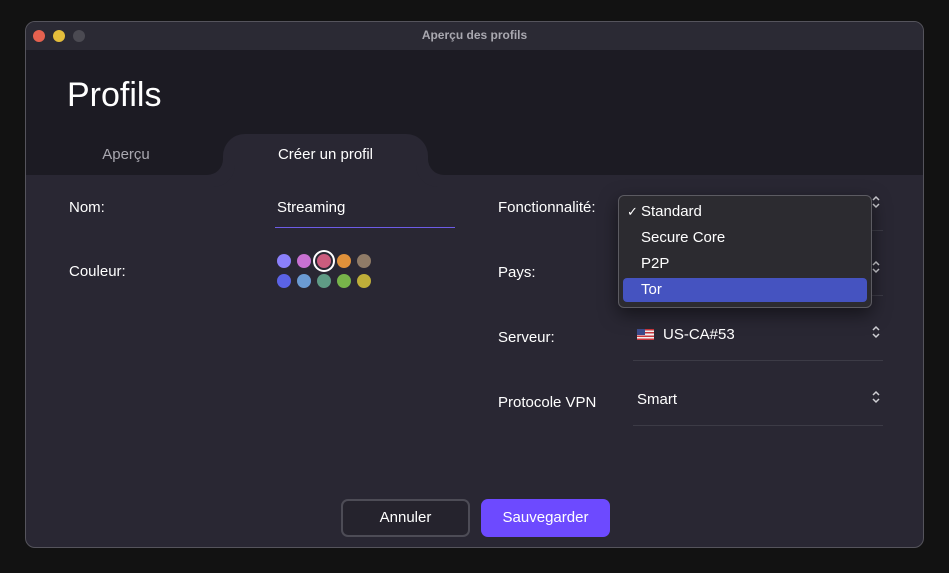 This screenshot has height=573, width=949. What do you see at coordinates (325, 154) in the screenshot?
I see `tab-create-profile: Créer un profil` at bounding box center [325, 154].